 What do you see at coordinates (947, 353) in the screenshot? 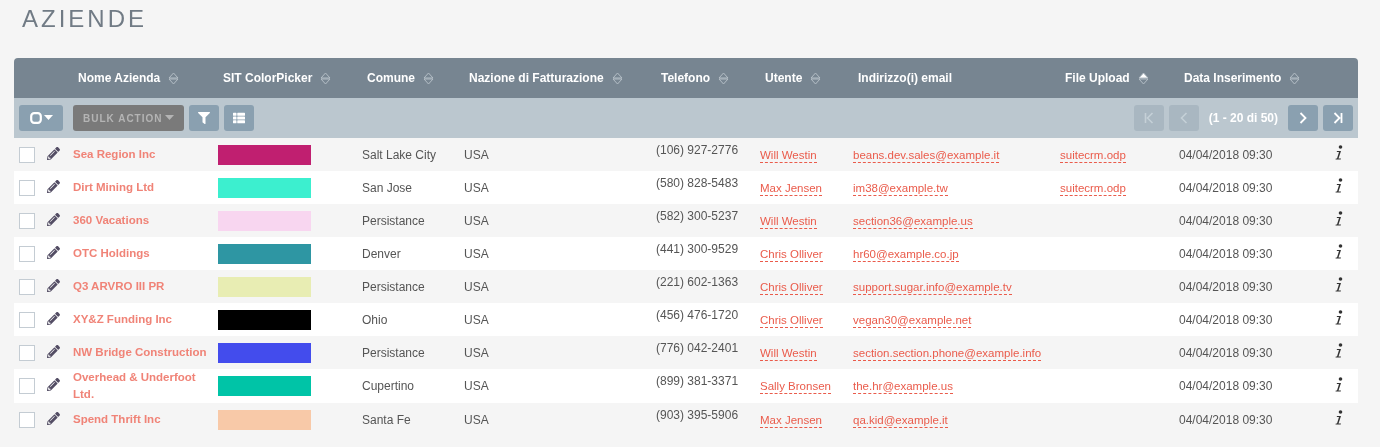
I see `email-link: section.section.phone@example.info` at bounding box center [947, 353].